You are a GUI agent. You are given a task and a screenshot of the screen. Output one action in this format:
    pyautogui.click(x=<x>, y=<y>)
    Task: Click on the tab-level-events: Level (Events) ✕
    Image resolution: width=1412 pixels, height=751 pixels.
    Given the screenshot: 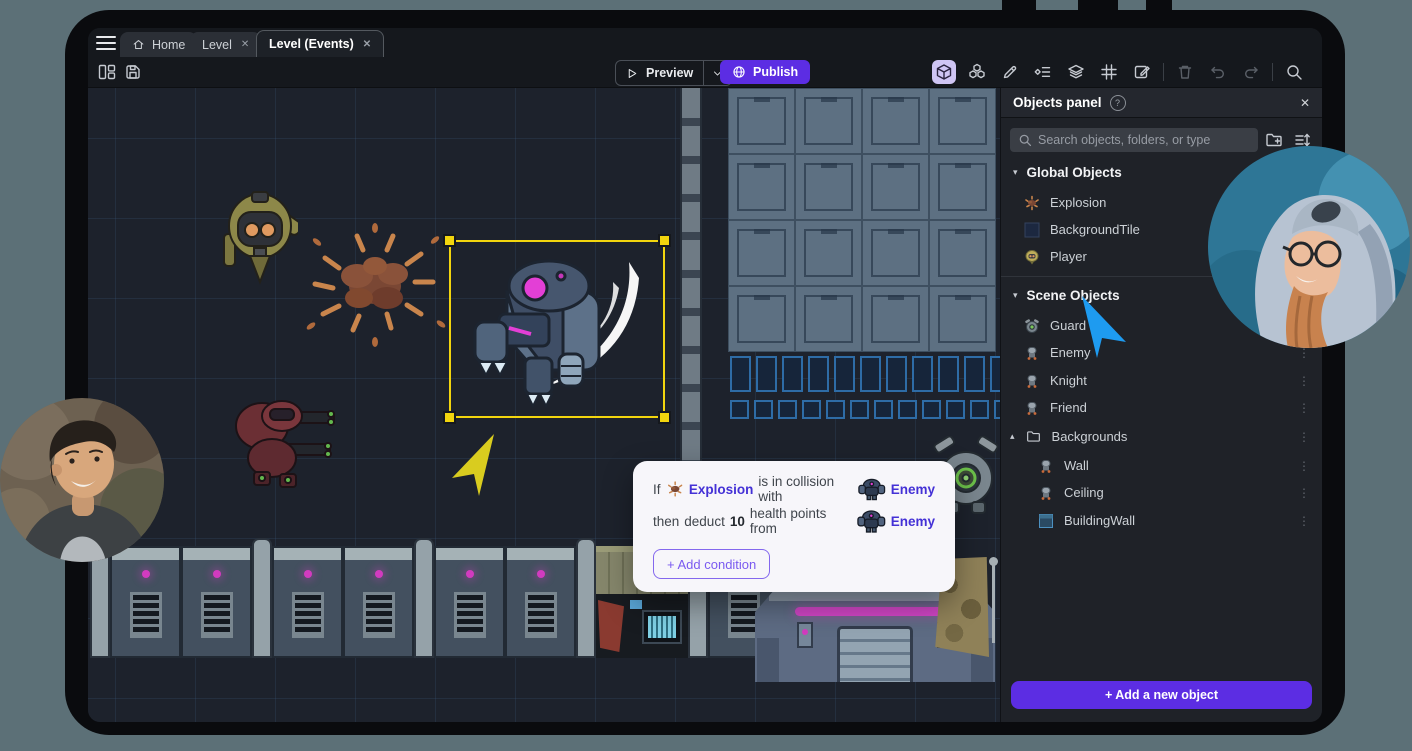 What is the action you would take?
    pyautogui.click(x=320, y=43)
    